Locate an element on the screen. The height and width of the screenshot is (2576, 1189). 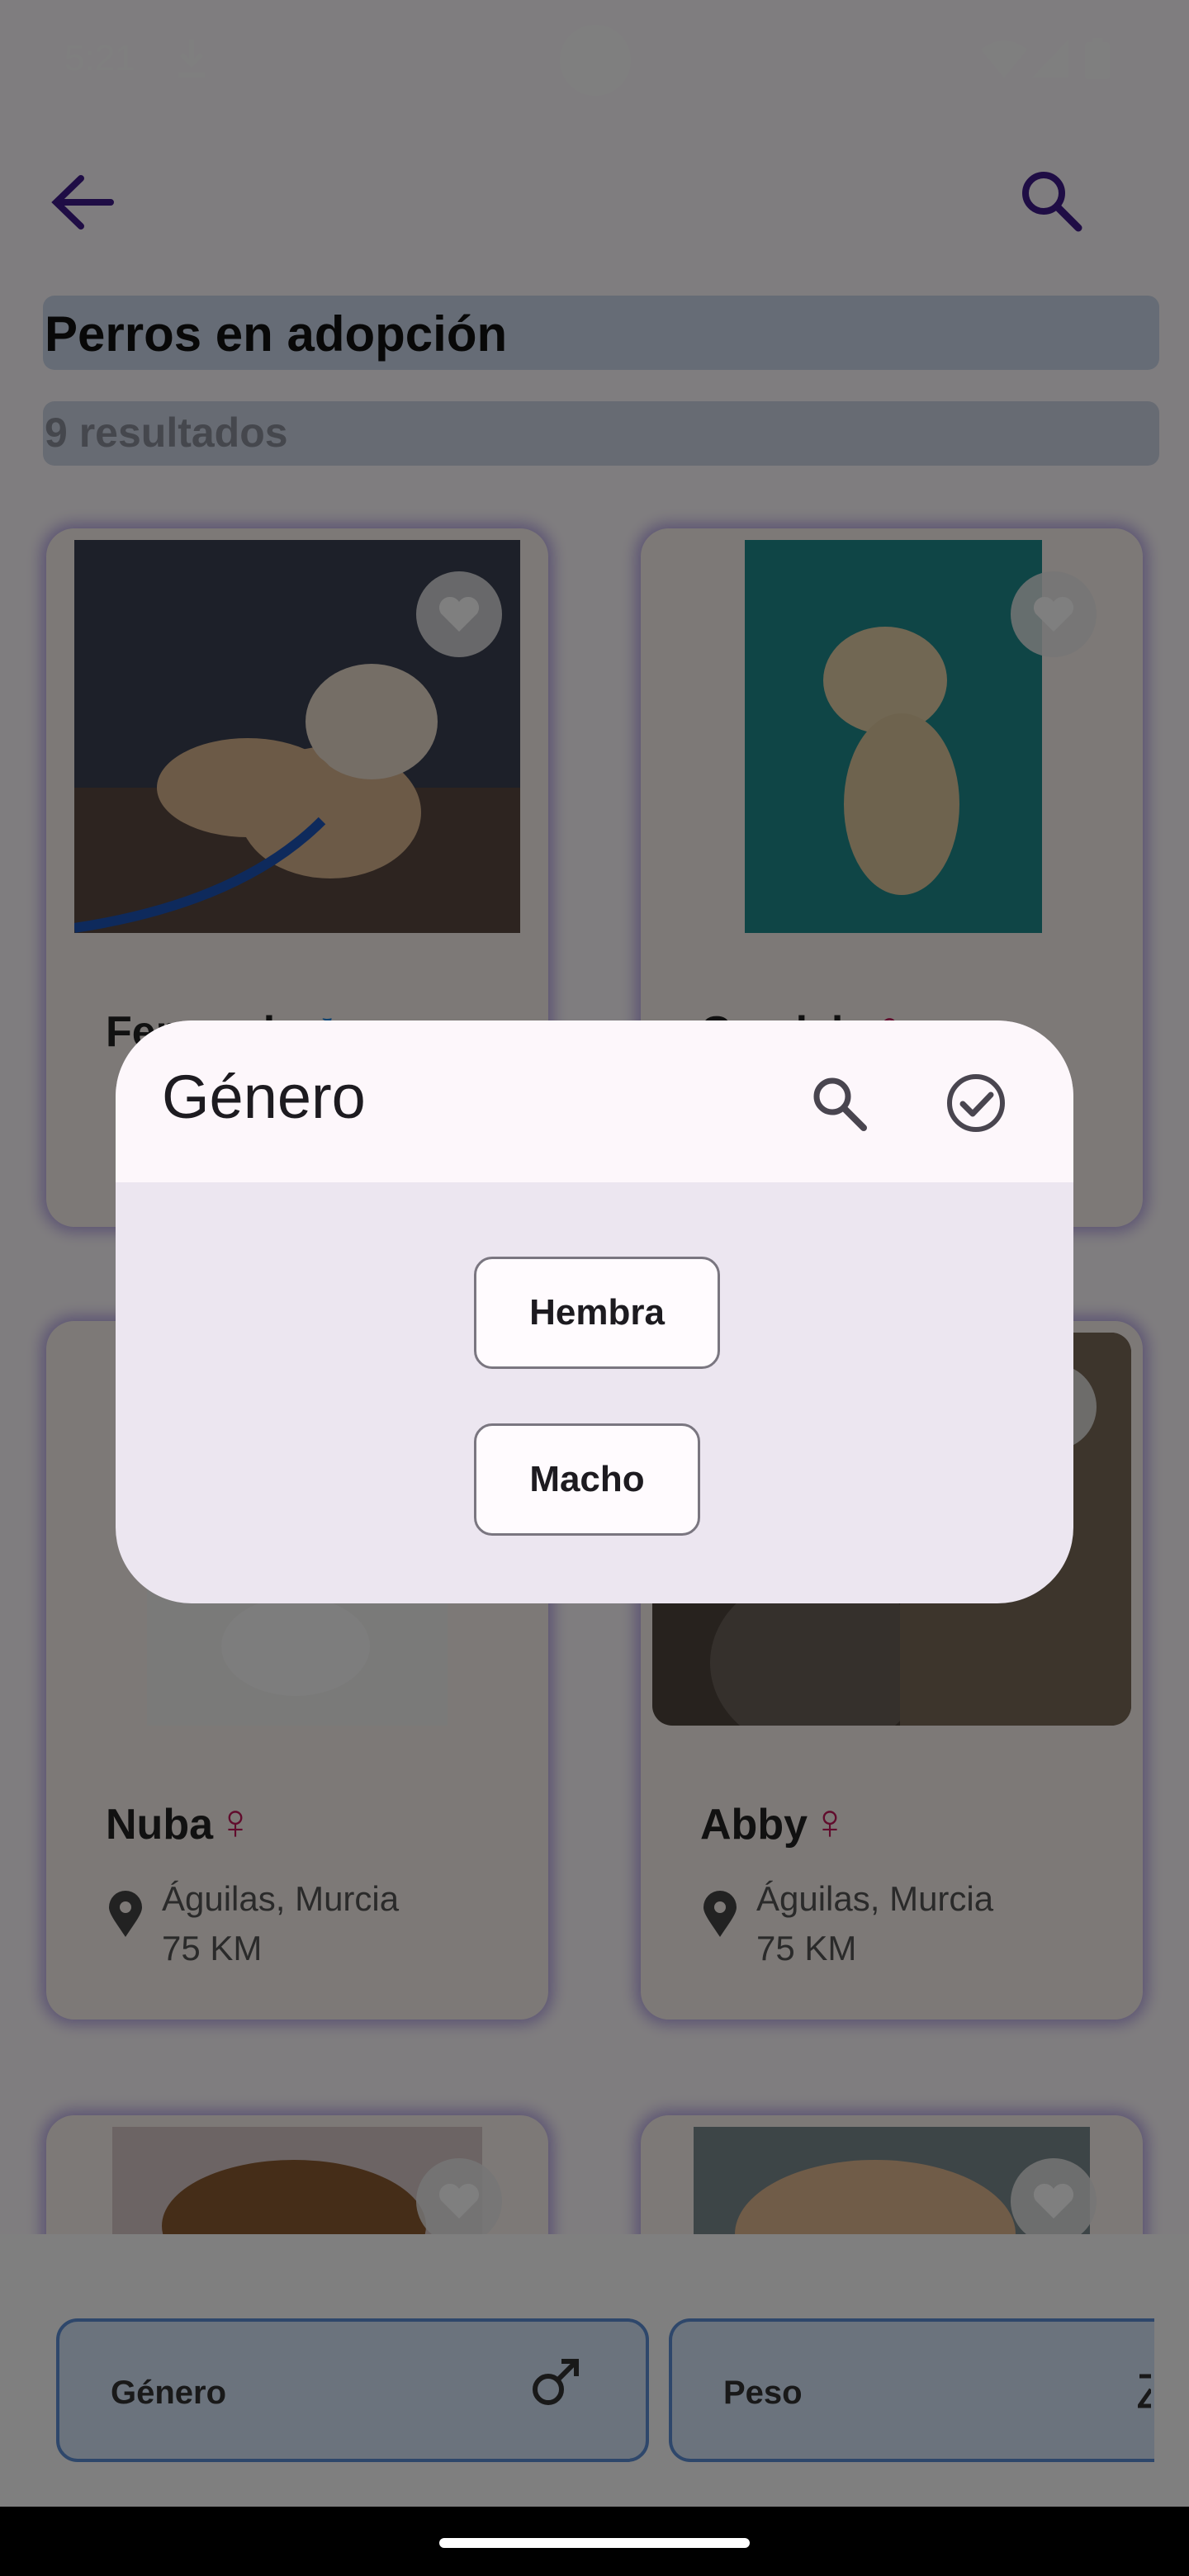
dialog-header: Género is located at coordinates (594, 1101).